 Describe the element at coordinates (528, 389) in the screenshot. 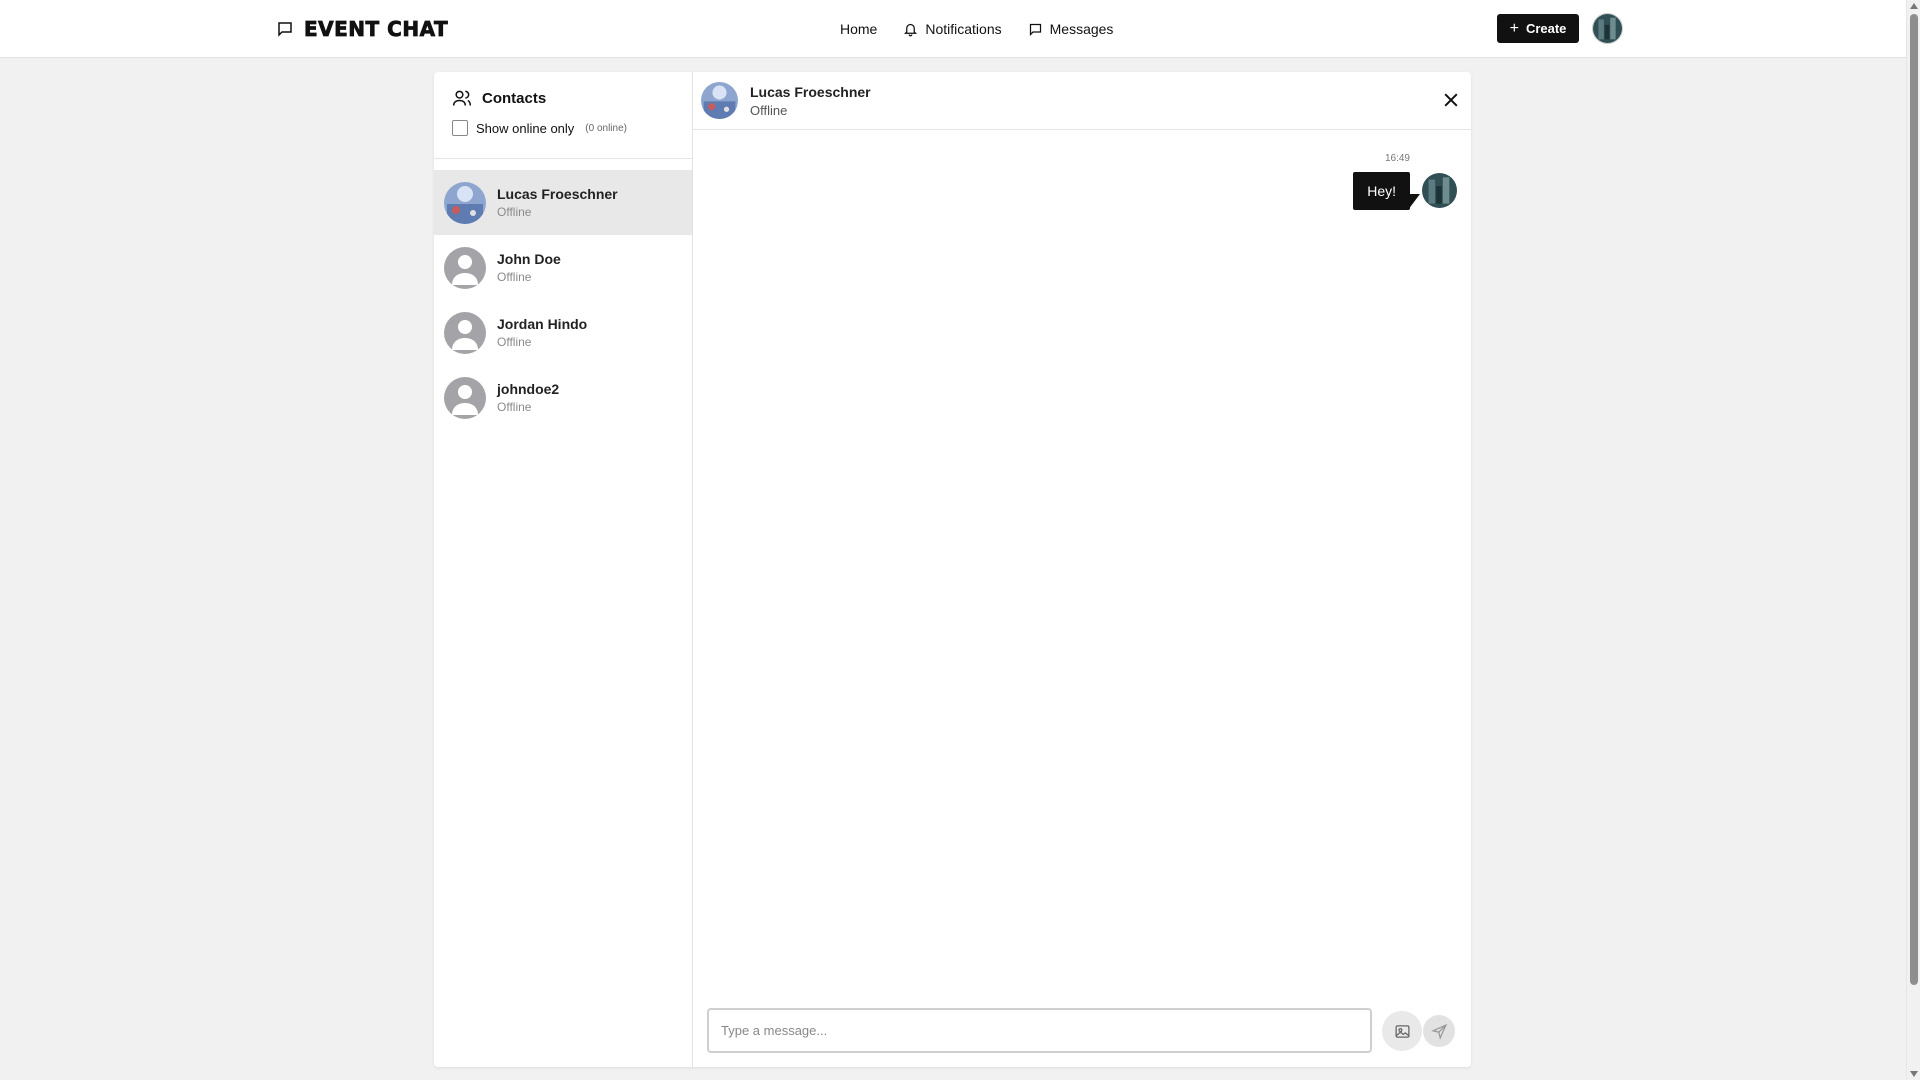

I see `contact-name: johndoe2` at that location.